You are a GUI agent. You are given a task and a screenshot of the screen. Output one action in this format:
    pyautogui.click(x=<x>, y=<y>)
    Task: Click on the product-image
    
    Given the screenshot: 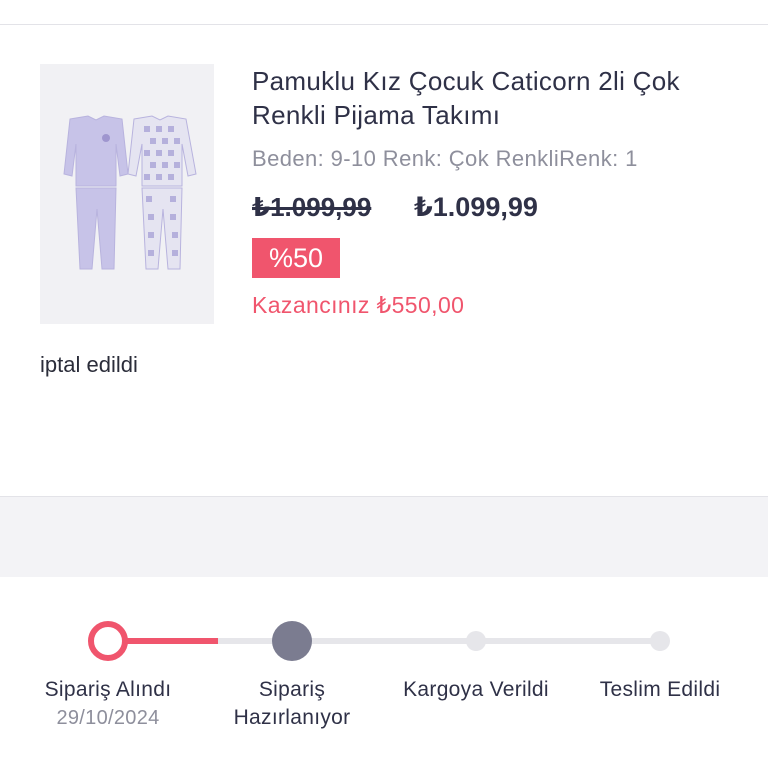 What is the action you would take?
    pyautogui.click(x=127, y=194)
    